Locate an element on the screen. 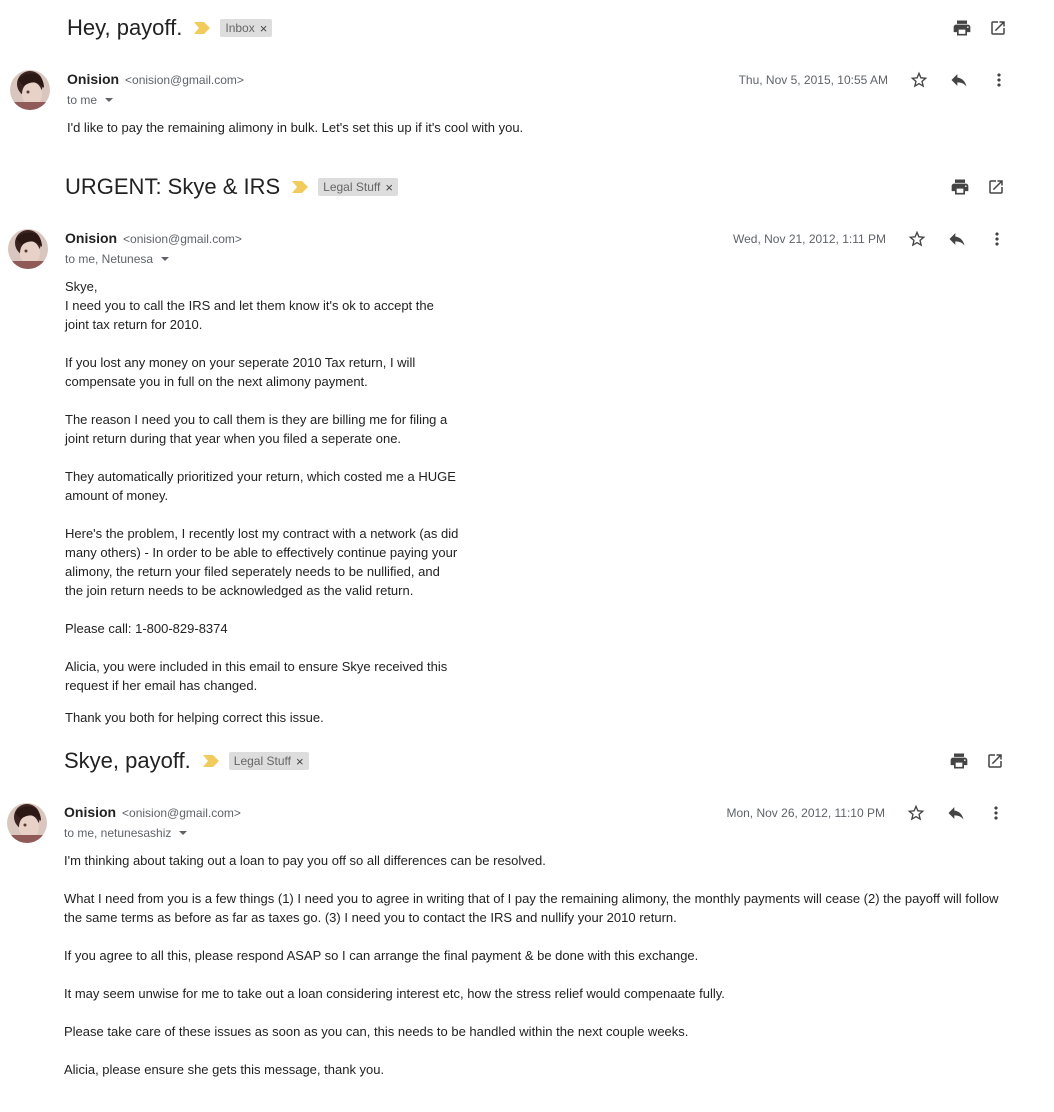  recipients-line: to me, Netunesa is located at coordinates (117, 259).